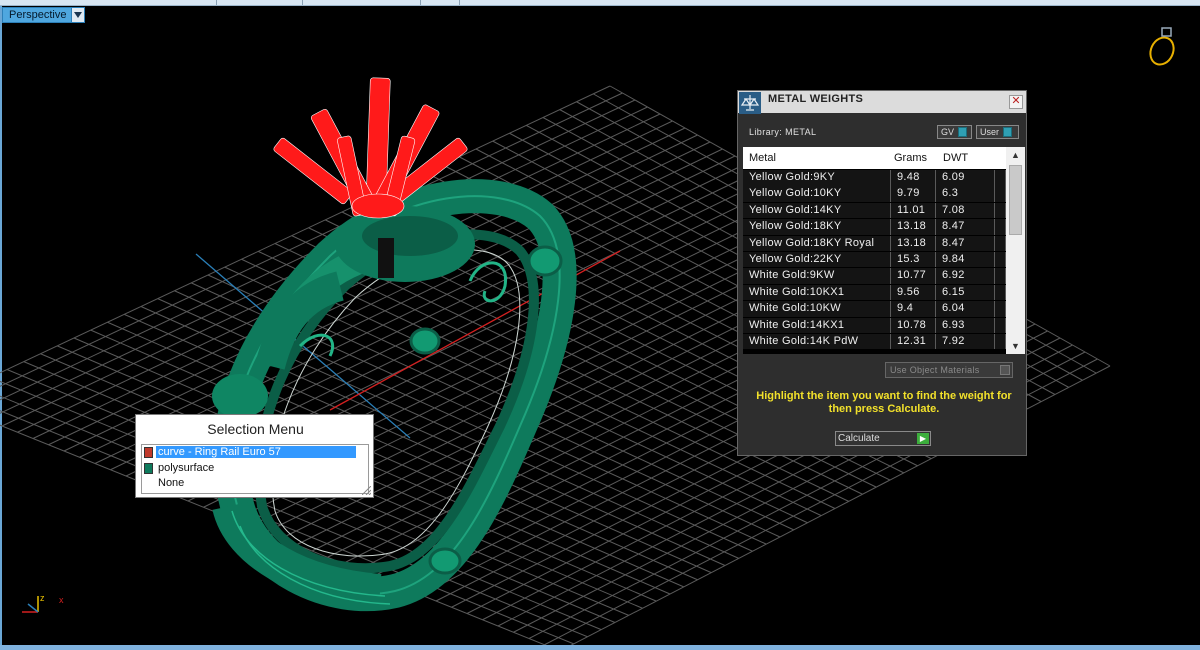 This screenshot has height=650, width=1200. I want to click on selection-item-label: curve - Ring Rail Euro 57, so click(256, 452).